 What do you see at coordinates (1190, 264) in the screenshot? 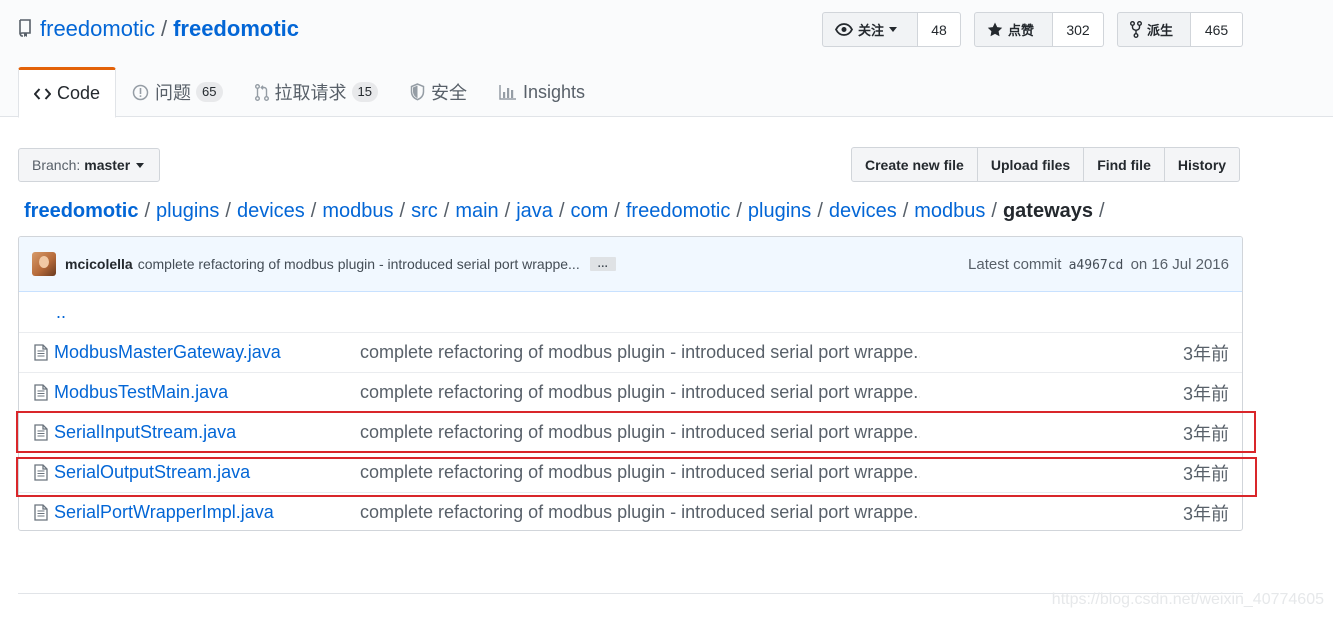
I see `commit-date: 16 Jul 2016` at bounding box center [1190, 264].